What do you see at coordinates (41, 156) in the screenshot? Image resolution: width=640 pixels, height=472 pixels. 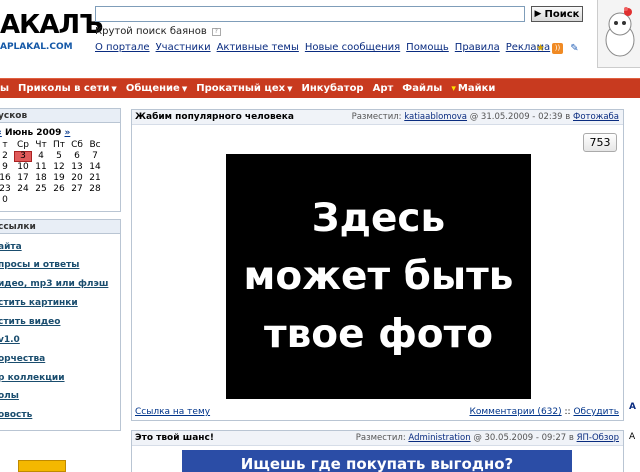 I see `calendar-day: 4` at bounding box center [41, 156].